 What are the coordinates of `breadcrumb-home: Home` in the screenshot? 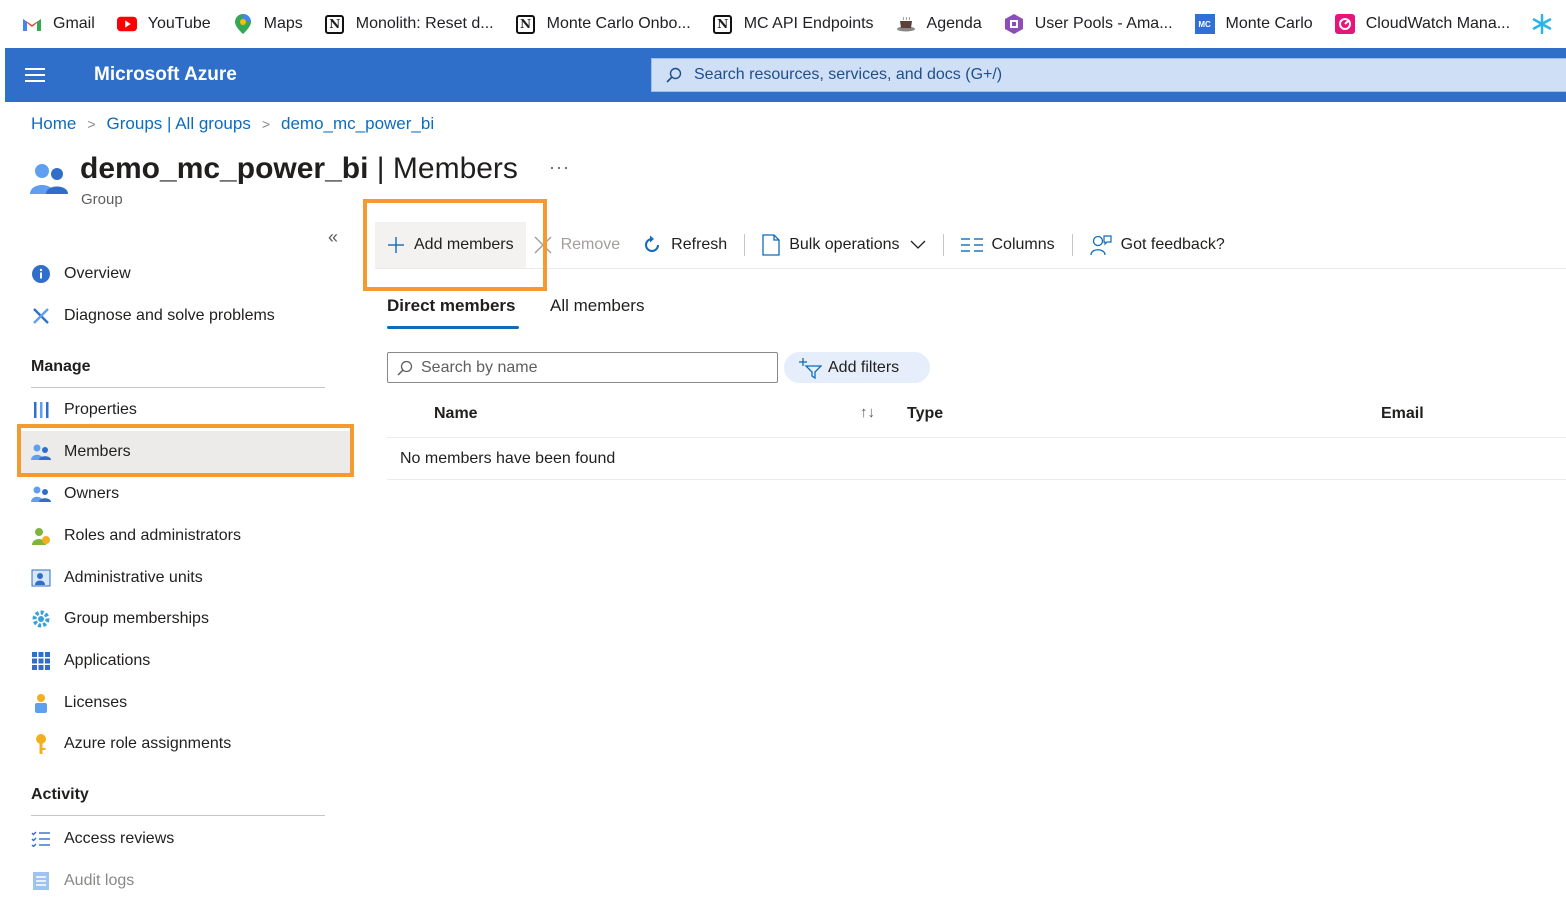 It's located at (53, 124).